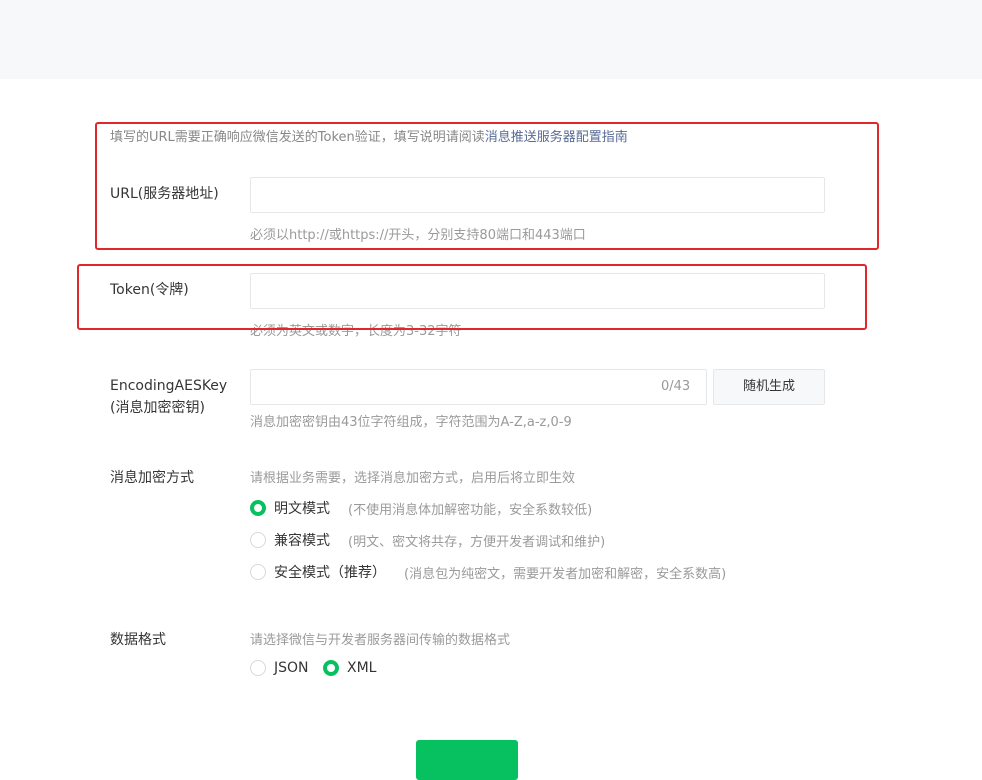 The width and height of the screenshot is (982, 780). Describe the element at coordinates (491, 39) in the screenshot. I see `page-header-band` at that location.